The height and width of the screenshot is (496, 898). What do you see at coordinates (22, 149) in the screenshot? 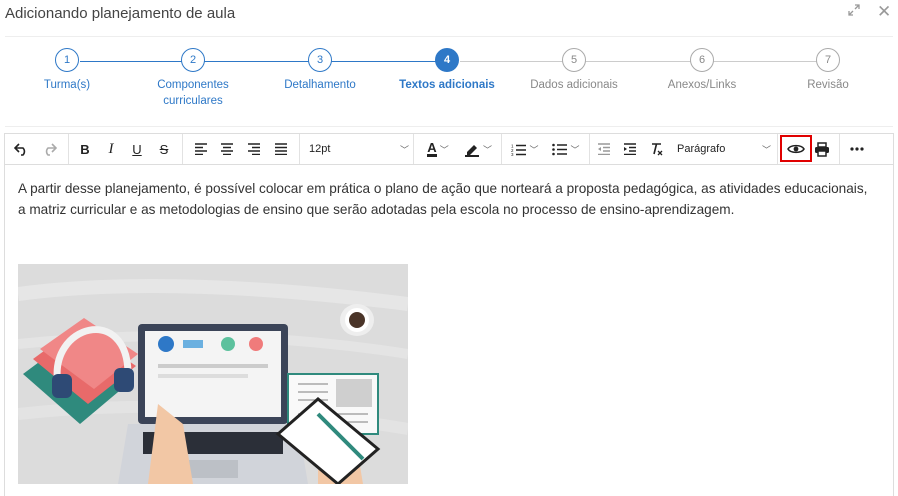
I see `undo-icon` at bounding box center [22, 149].